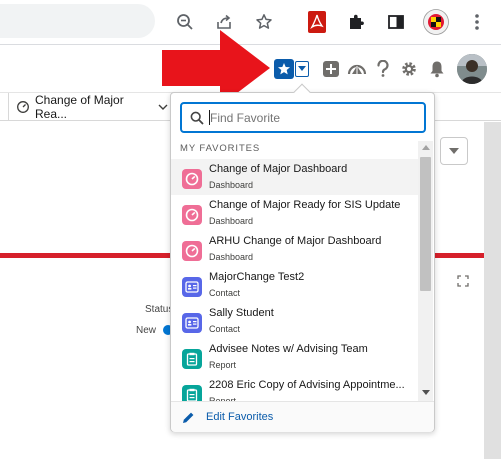 The height and width of the screenshot is (459, 501). Describe the element at coordinates (463, 281) in the screenshot. I see `expand-icon` at that location.